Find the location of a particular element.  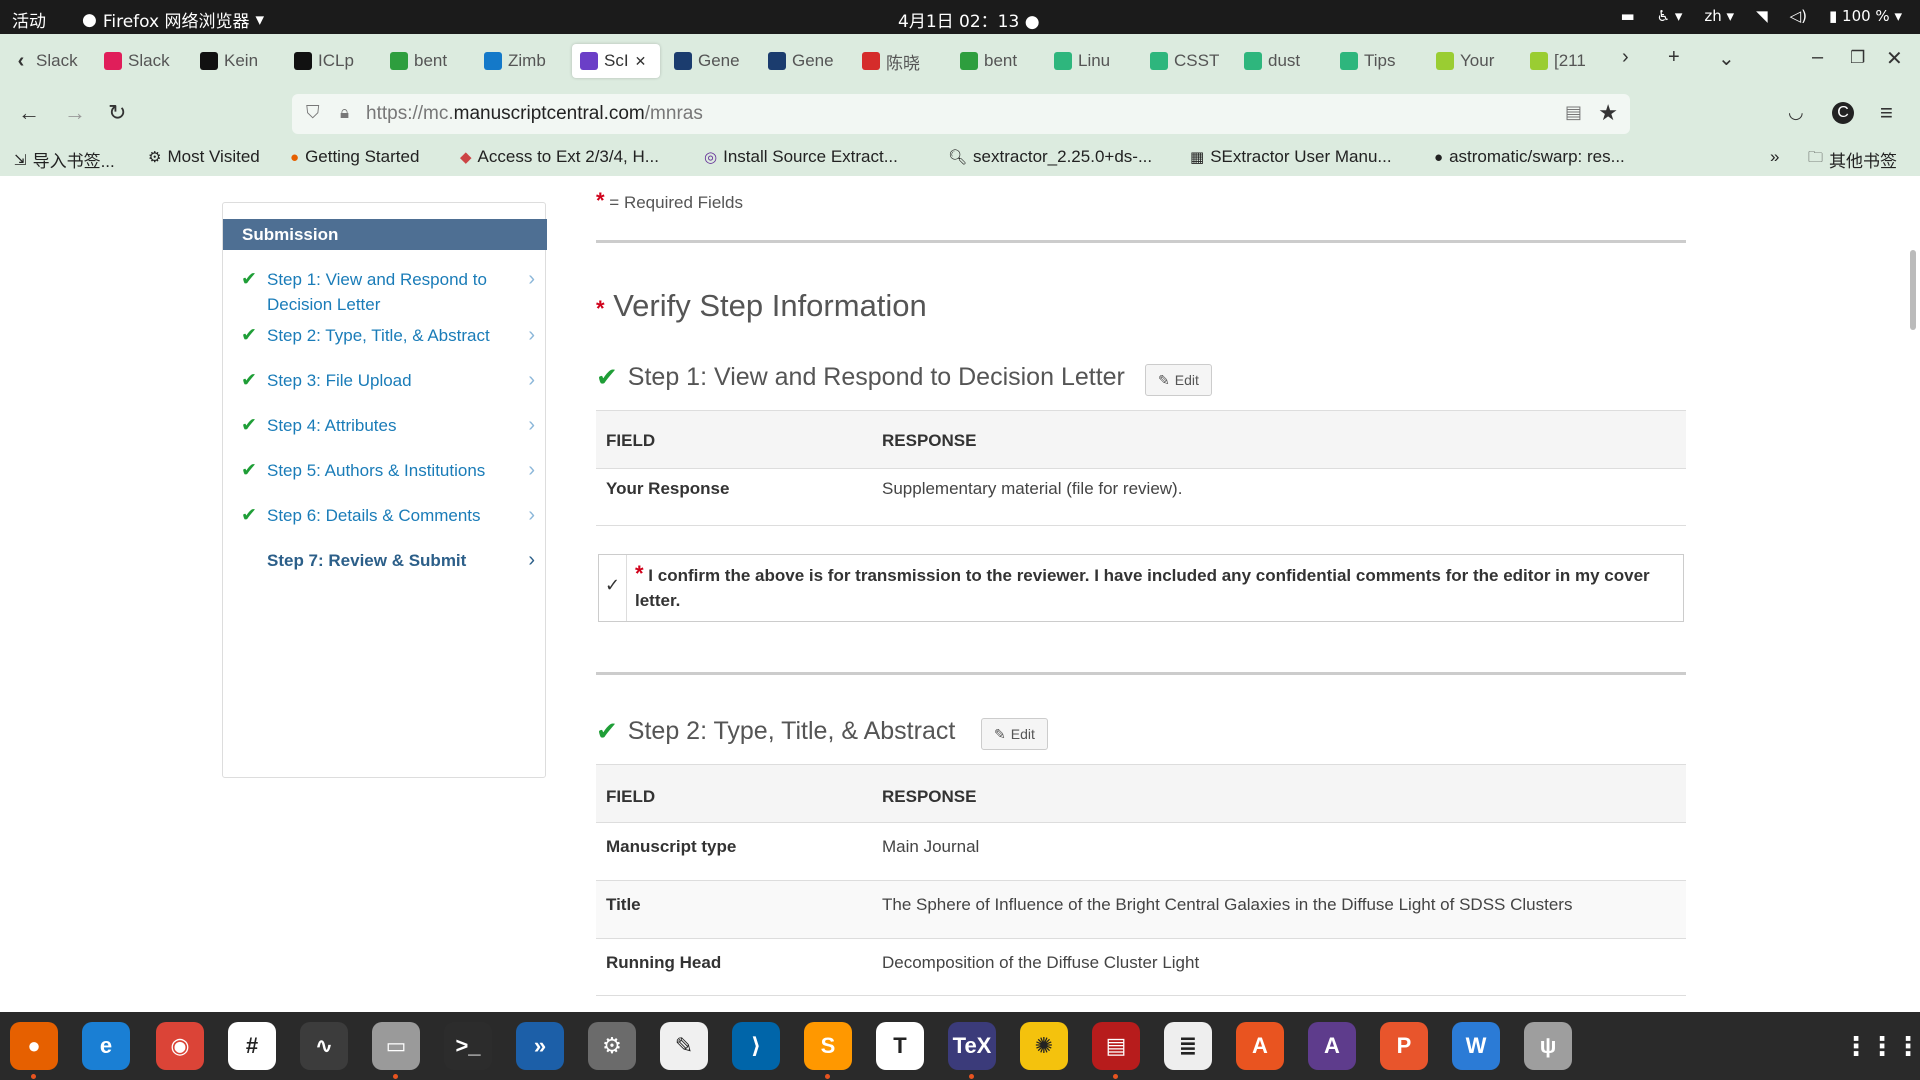

tab: Linu is located at coordinates (1096, 61).